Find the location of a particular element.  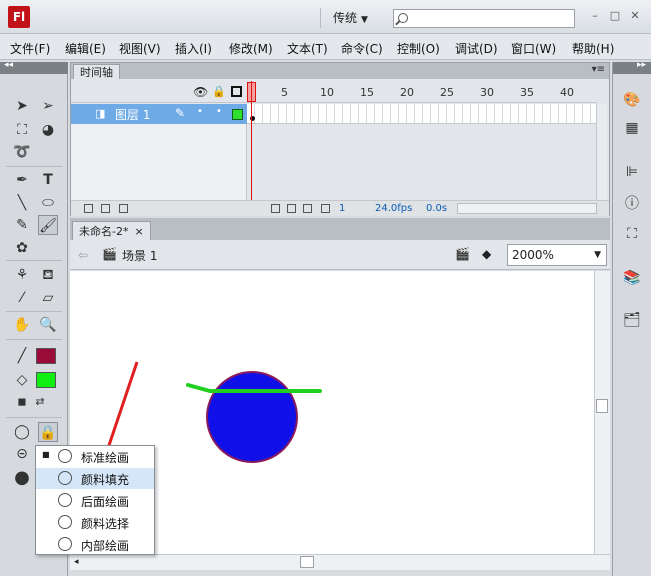

mode-item-paint-inside: 内部绘画 is located at coordinates (95, 544).